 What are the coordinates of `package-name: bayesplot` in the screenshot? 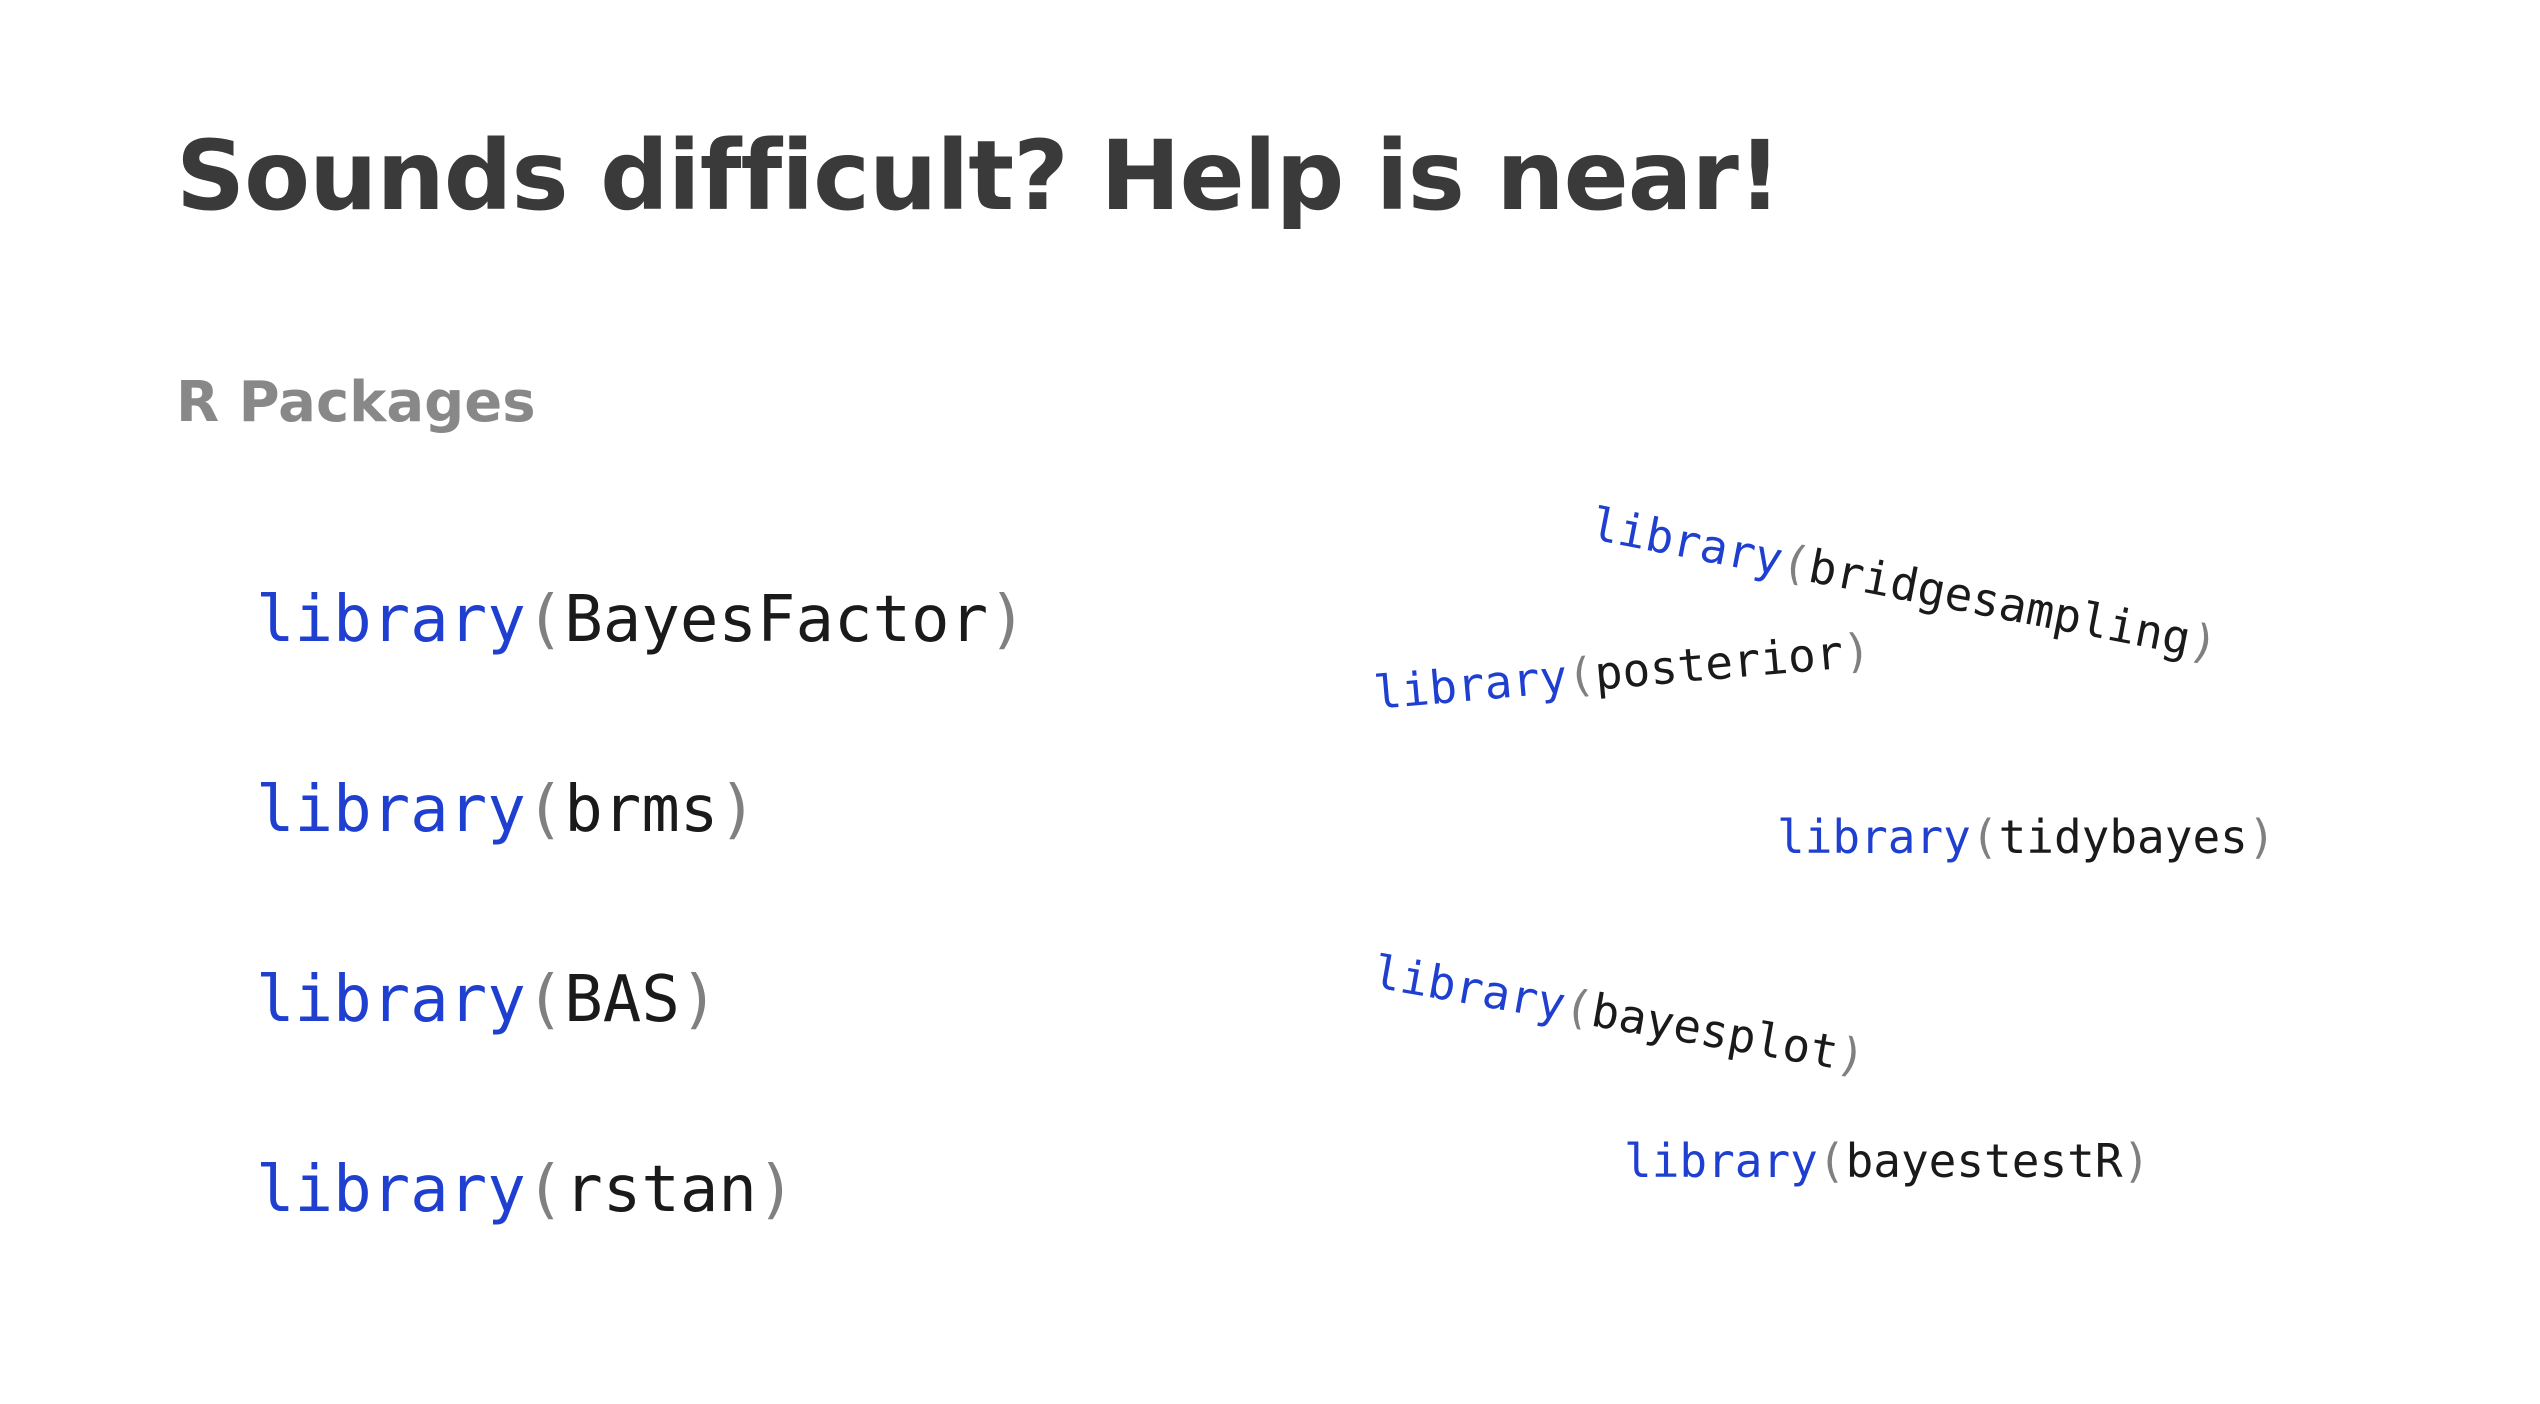 It's located at (1715, 1031).